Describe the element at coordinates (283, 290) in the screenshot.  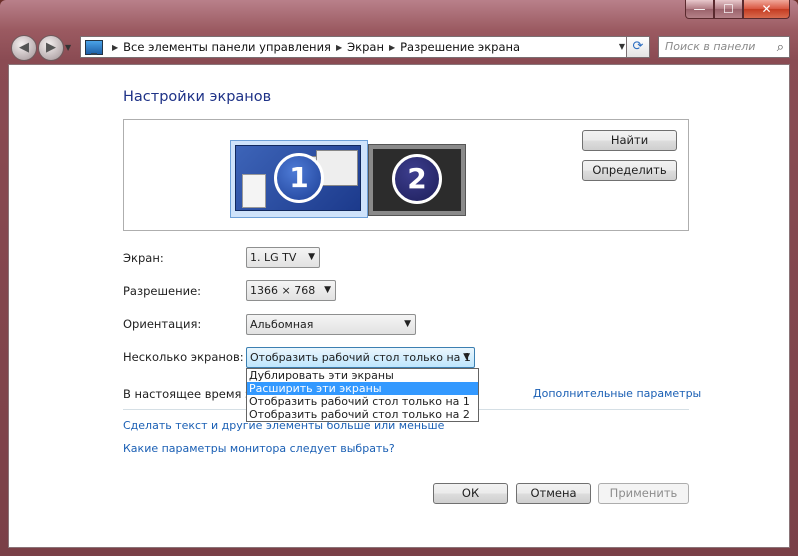
I see `resolution-select-value: 1366 × 768` at that location.